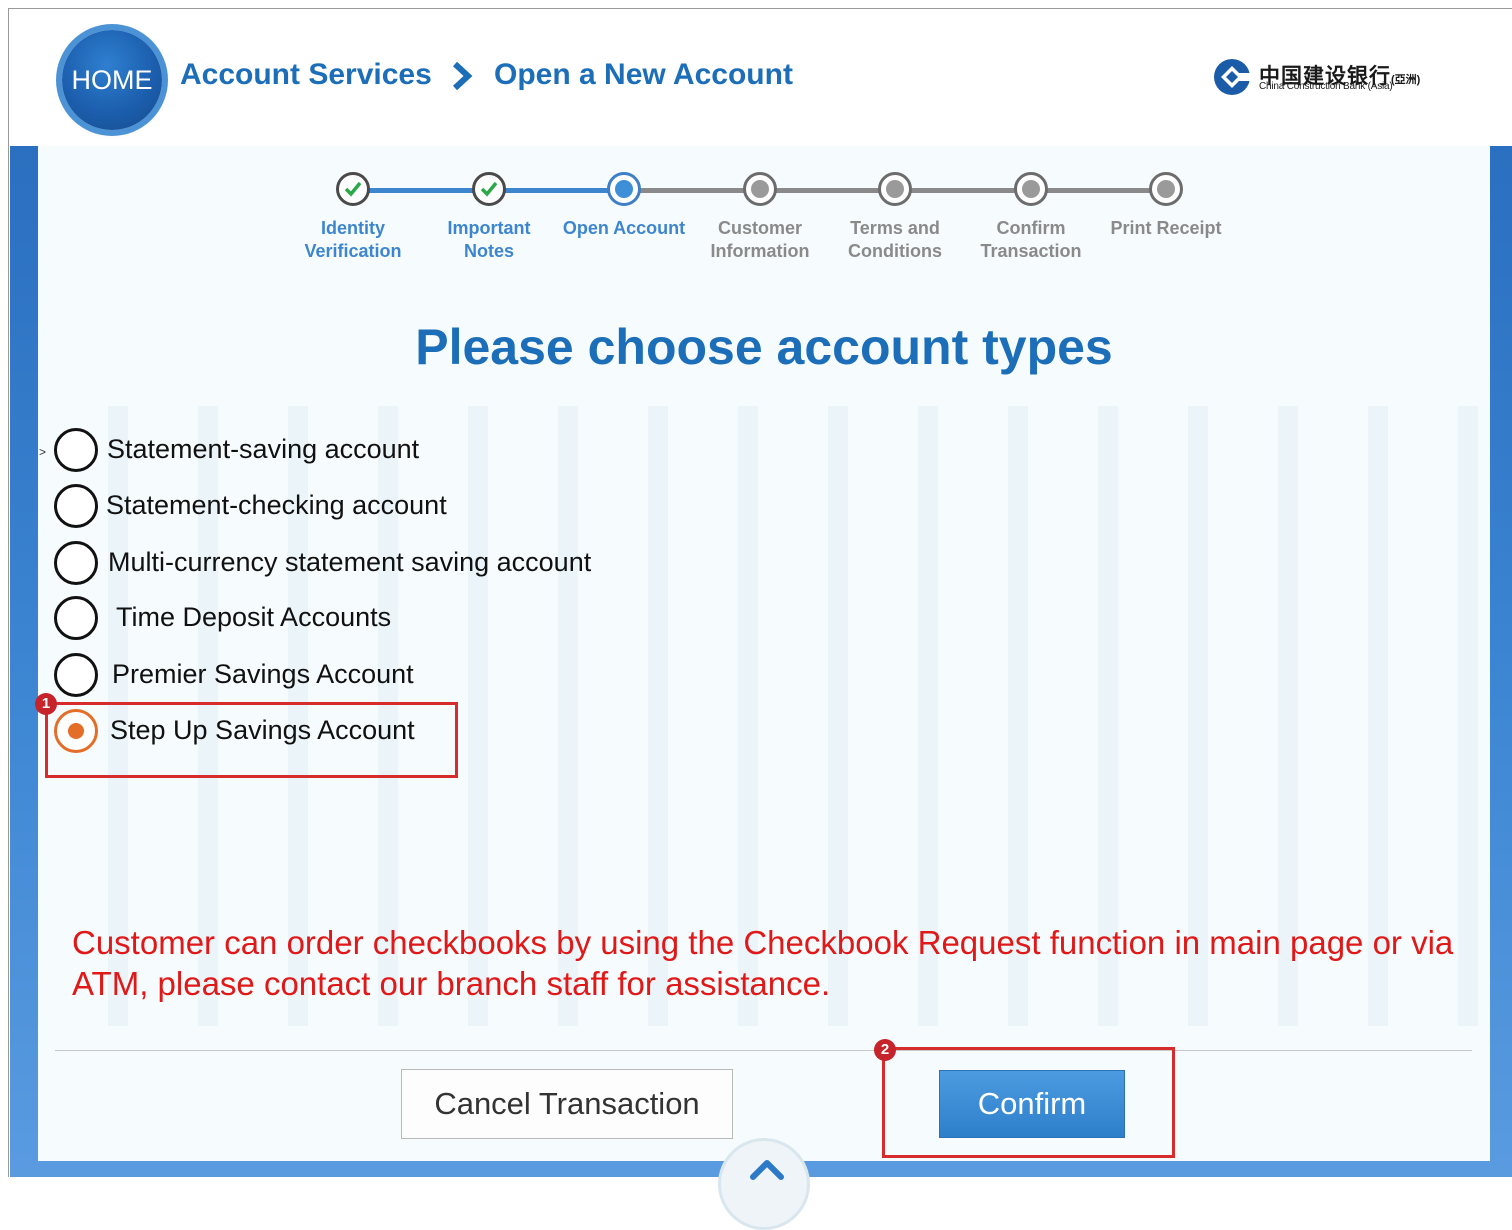 This screenshot has width=1512, height=1230. I want to click on option-statement-saving: Statement-saving account, so click(254, 452).